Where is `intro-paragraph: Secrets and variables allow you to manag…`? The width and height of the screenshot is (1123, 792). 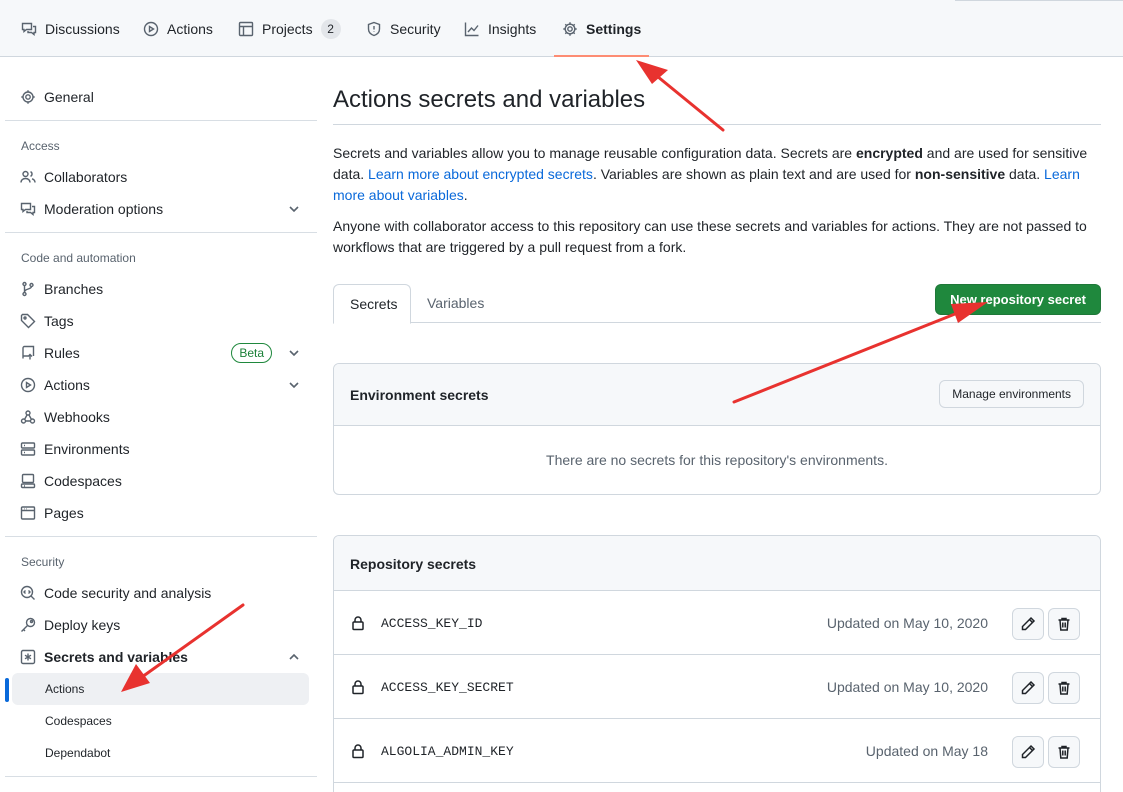 intro-paragraph: Secrets and variables allow you to manag… is located at coordinates (710, 174).